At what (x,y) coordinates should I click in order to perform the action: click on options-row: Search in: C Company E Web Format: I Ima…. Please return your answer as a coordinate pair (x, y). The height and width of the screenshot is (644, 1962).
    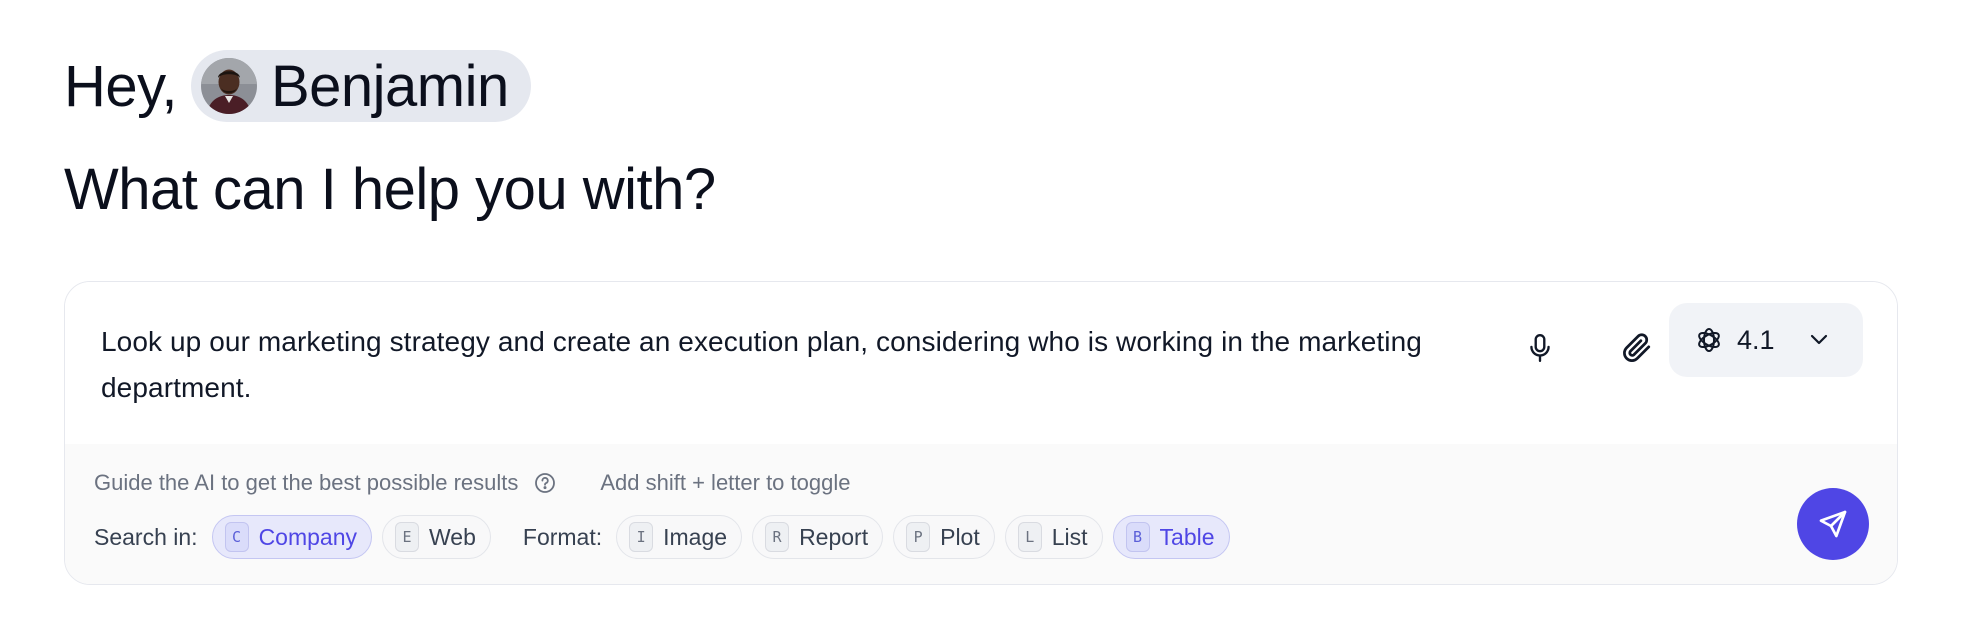
    Looking at the image, I should click on (667, 537).